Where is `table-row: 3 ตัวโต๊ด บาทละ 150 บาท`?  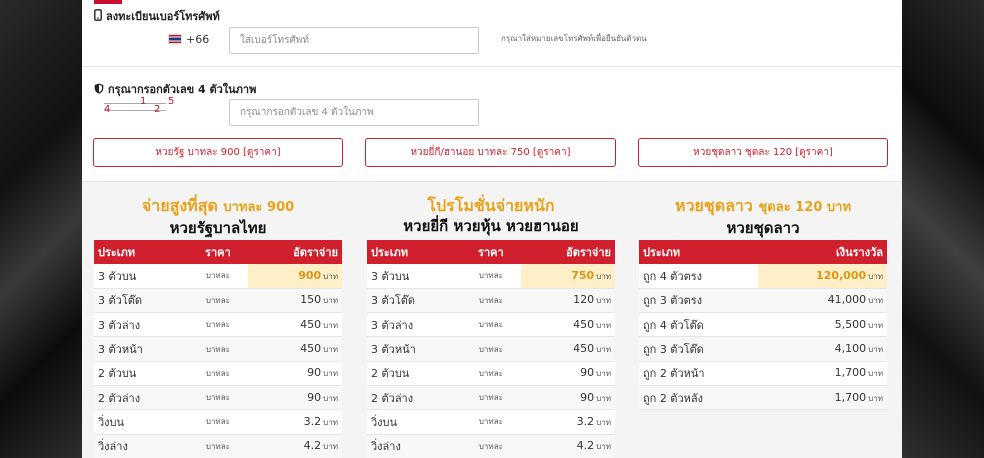 table-row: 3 ตัวโต๊ด บาทละ 150 บาท is located at coordinates (218, 301).